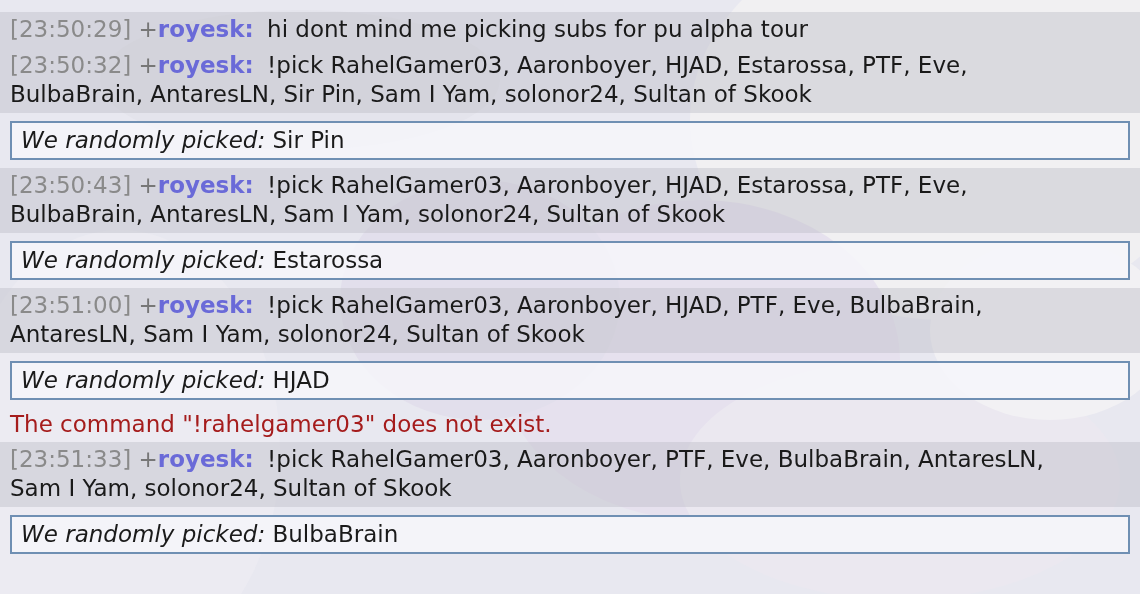 This screenshot has width=1140, height=594. What do you see at coordinates (655, 459) in the screenshot?
I see `message-text: !pick RahelGamer03, Aaronboyer, PTF, Eve, BulbaBrain, AntaresLN,` at bounding box center [655, 459].